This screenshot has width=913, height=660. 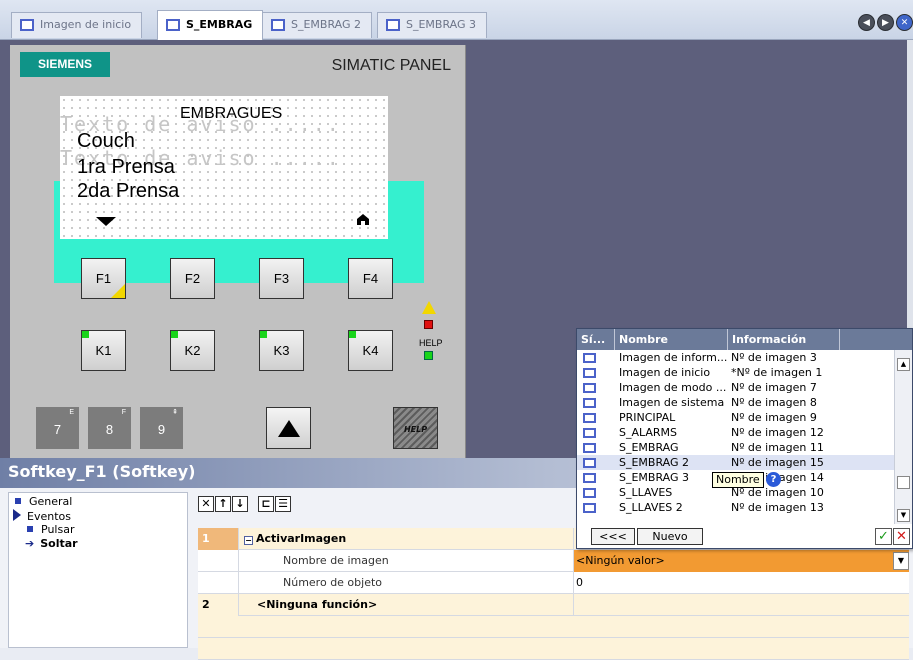 What do you see at coordinates (744, 417) in the screenshot?
I see `picker-row: PRINCIPAL Nº de imagen 9` at bounding box center [744, 417].